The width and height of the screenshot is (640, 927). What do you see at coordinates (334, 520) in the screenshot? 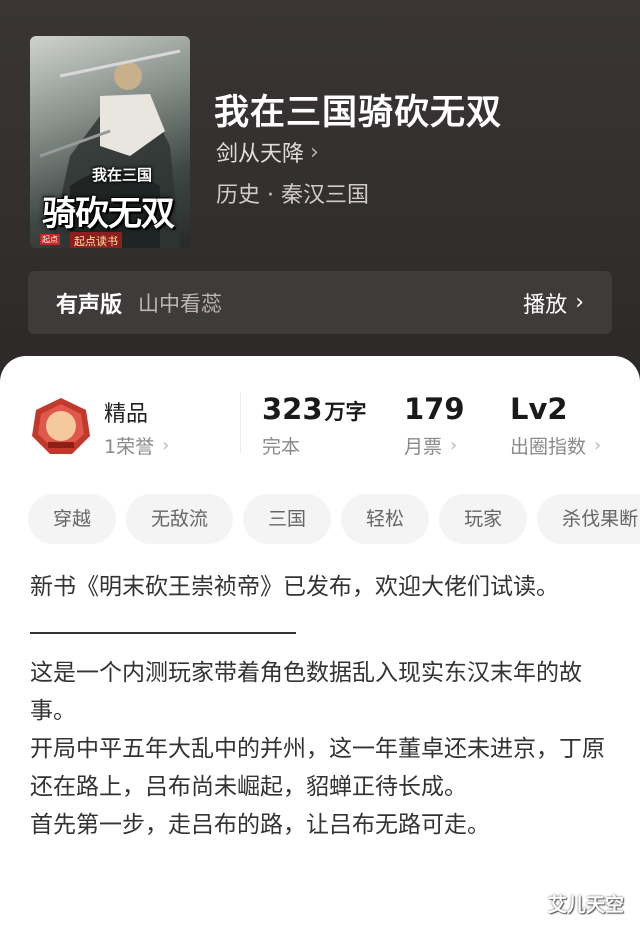
I see `tag-list: 穿越 无敌流 三国 轻松 玩家 杀伐果断` at bounding box center [334, 520].